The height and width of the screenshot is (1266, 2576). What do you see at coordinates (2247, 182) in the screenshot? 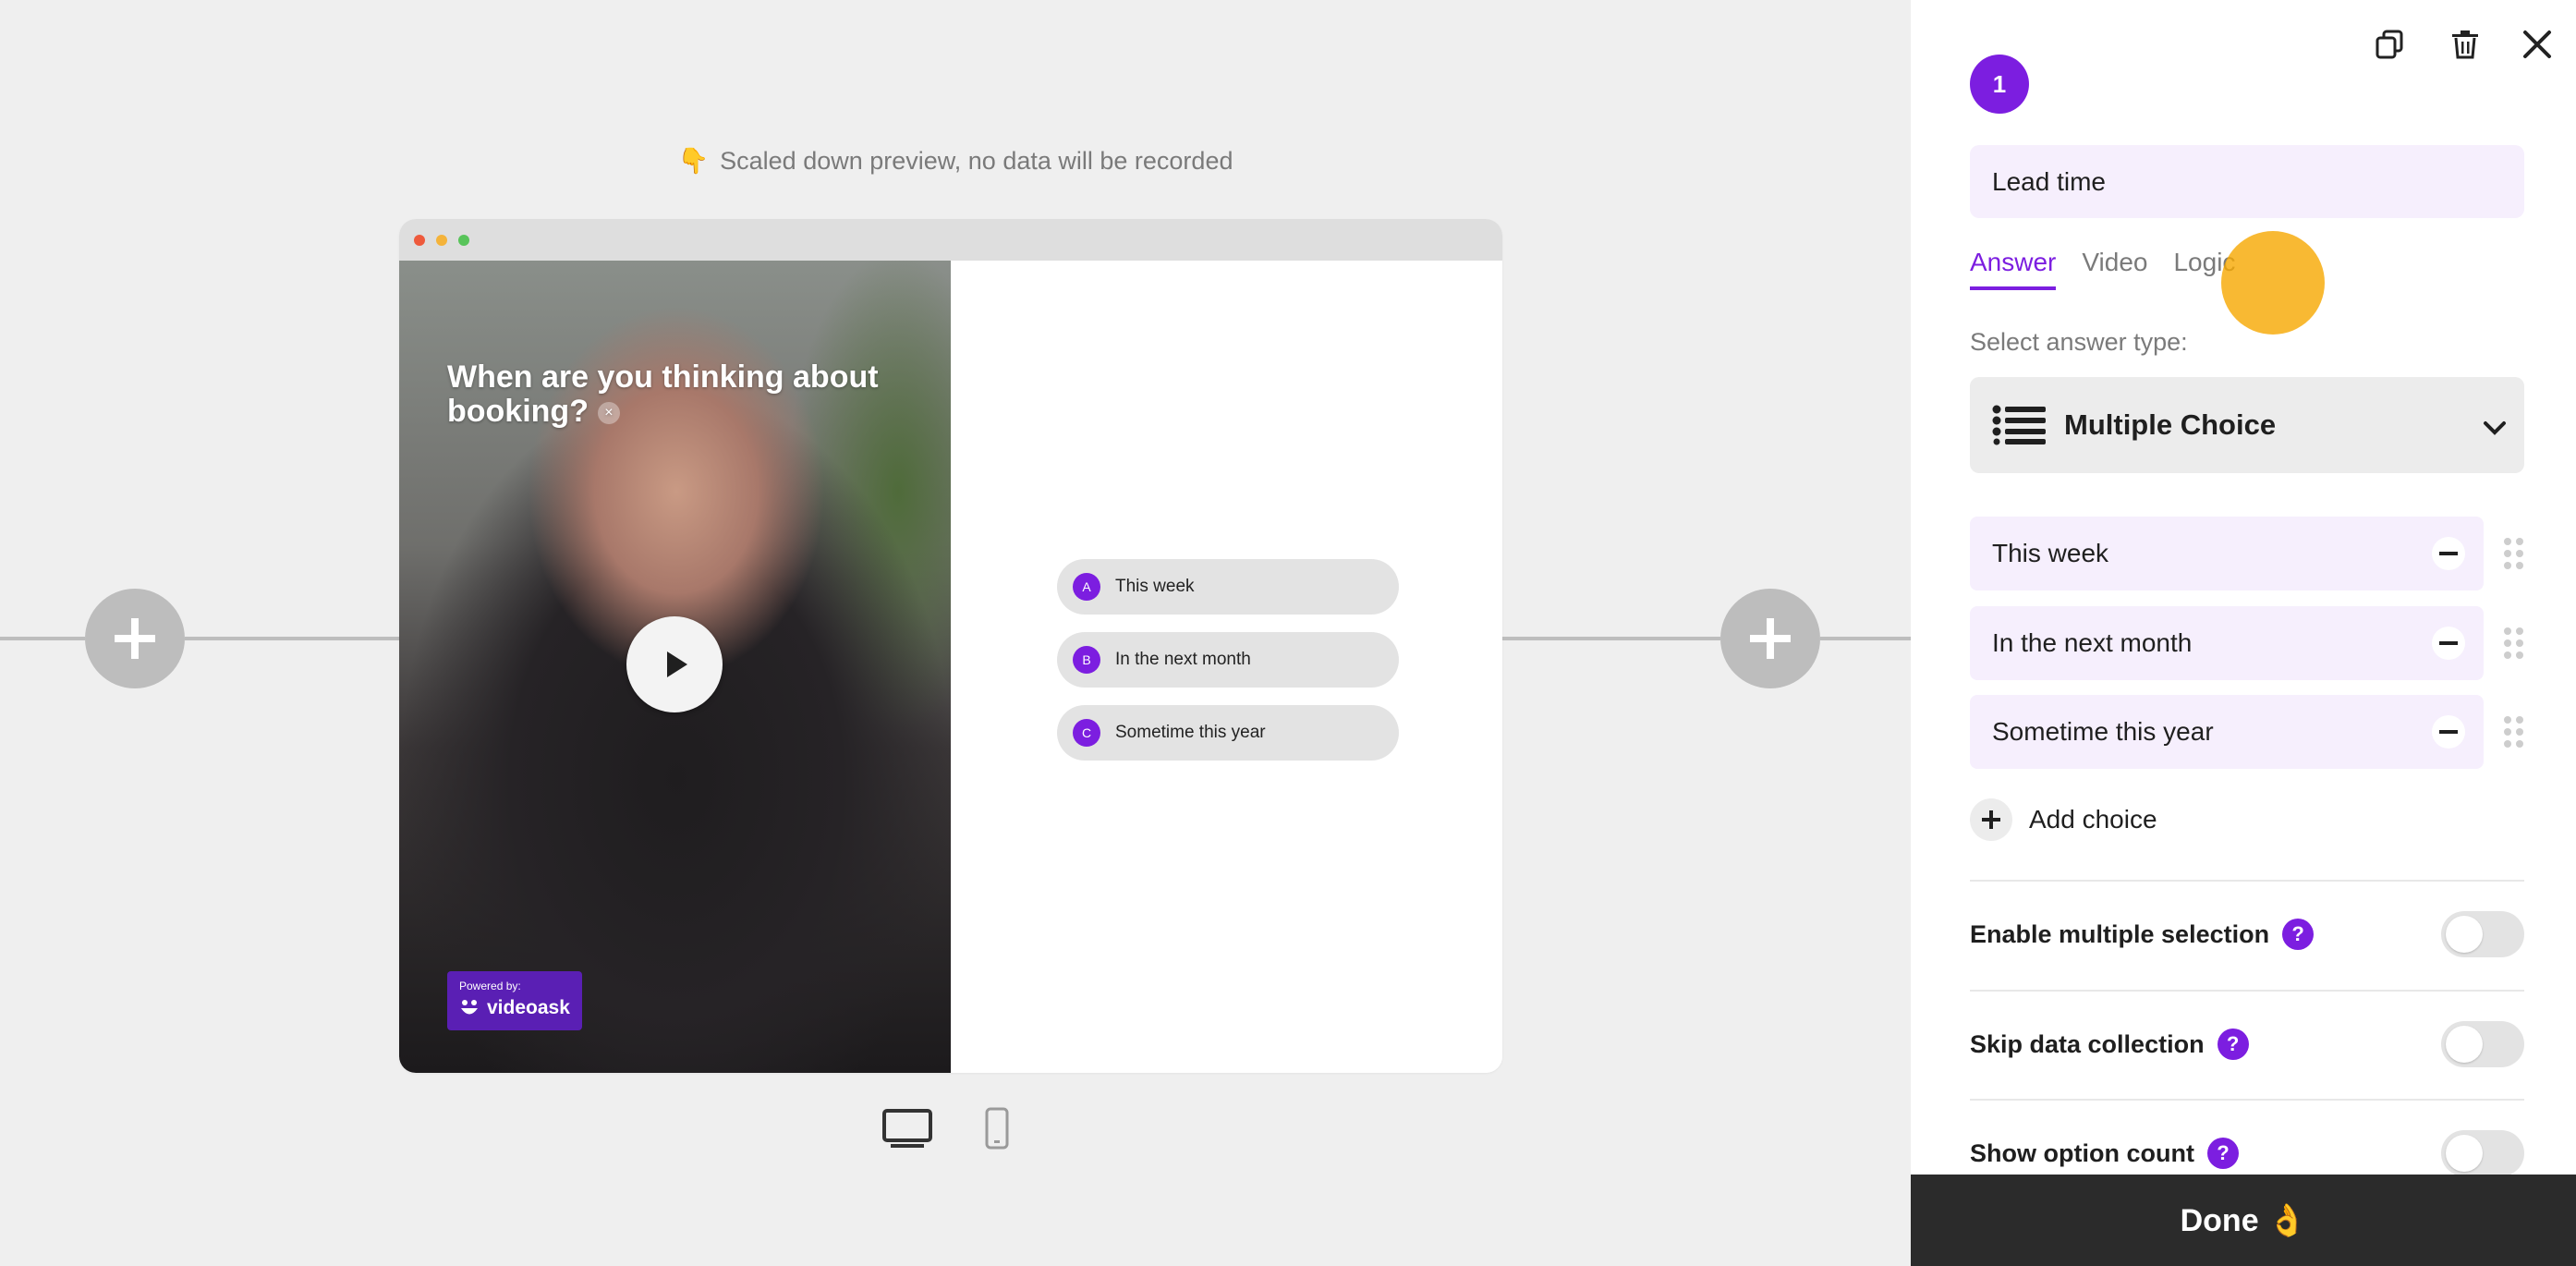
I see `question-title-input` at bounding box center [2247, 182].